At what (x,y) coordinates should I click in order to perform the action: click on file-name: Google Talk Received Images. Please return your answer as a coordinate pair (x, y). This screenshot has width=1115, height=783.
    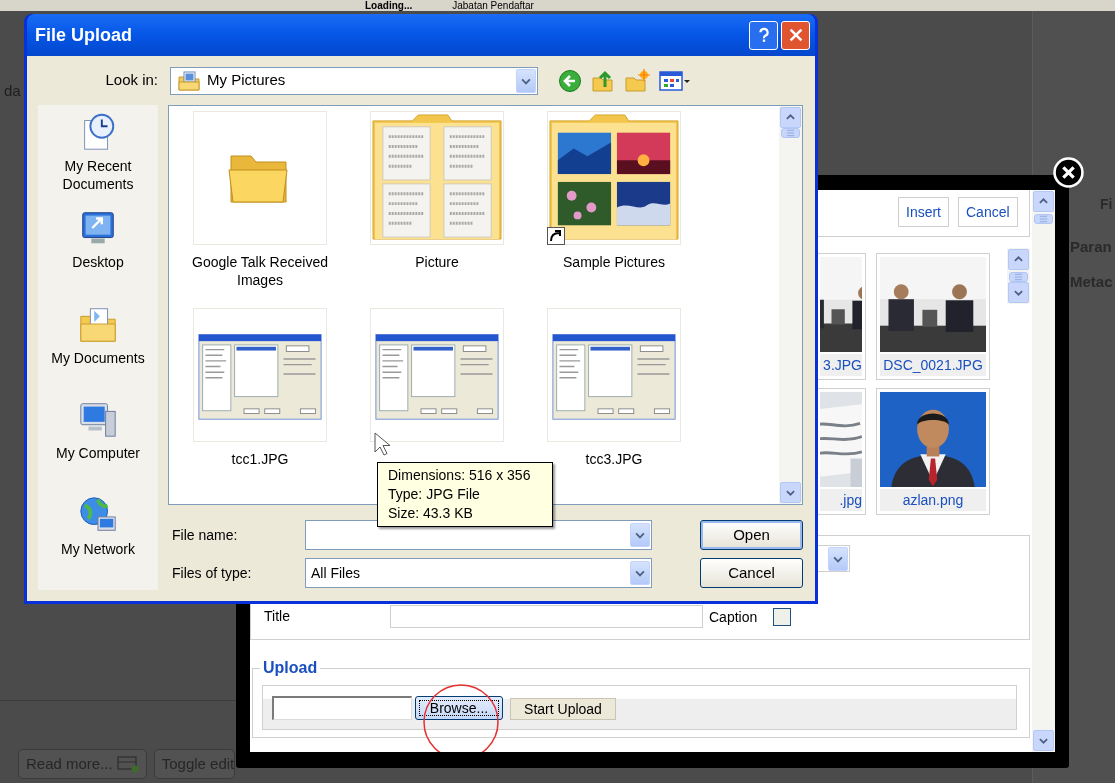
    Looking at the image, I should click on (260, 271).